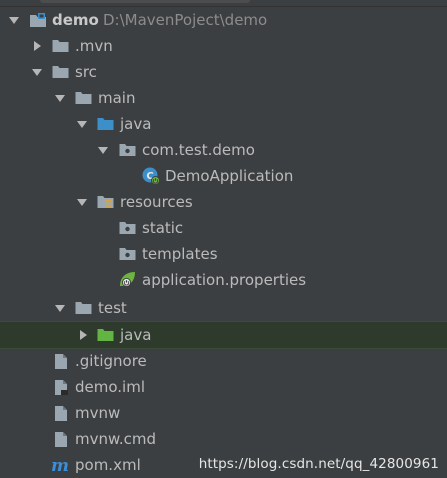 Image resolution: width=447 pixels, height=478 pixels. I want to click on tree-row-mvnw-cmd: mvnw.cmd, so click(223, 439).